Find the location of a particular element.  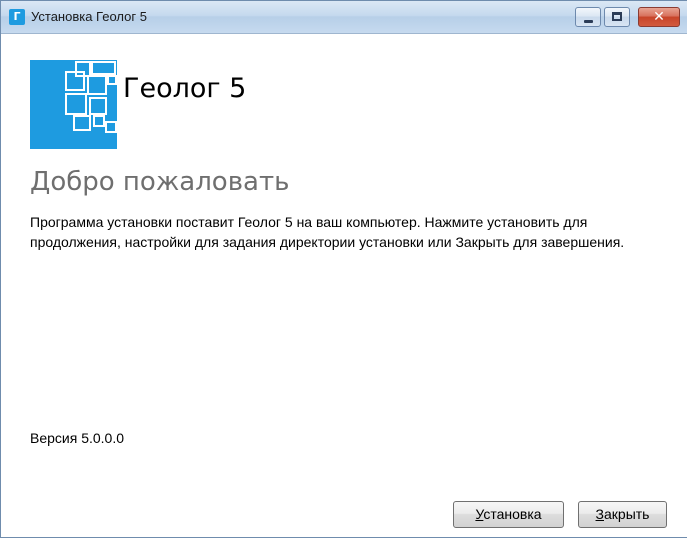

close-accelerator: З is located at coordinates (599, 514).